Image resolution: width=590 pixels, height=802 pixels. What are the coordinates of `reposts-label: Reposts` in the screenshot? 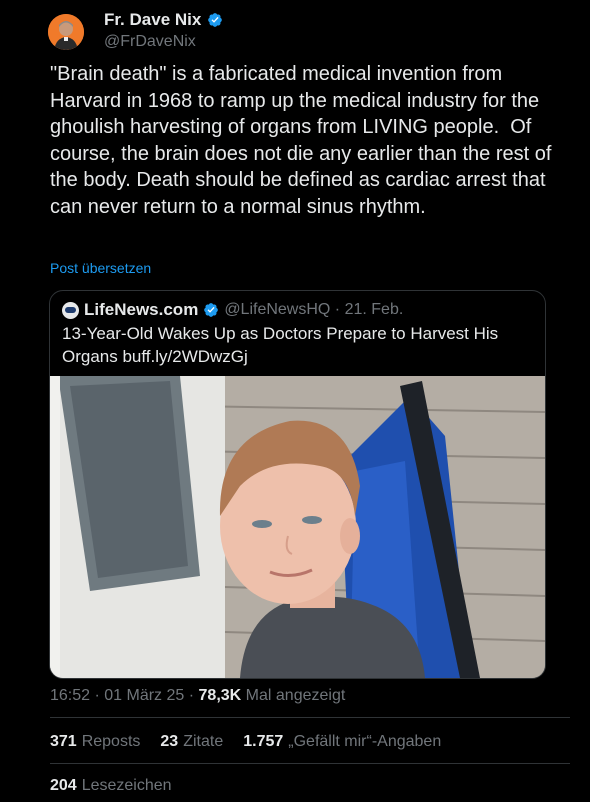 It's located at (111, 741).